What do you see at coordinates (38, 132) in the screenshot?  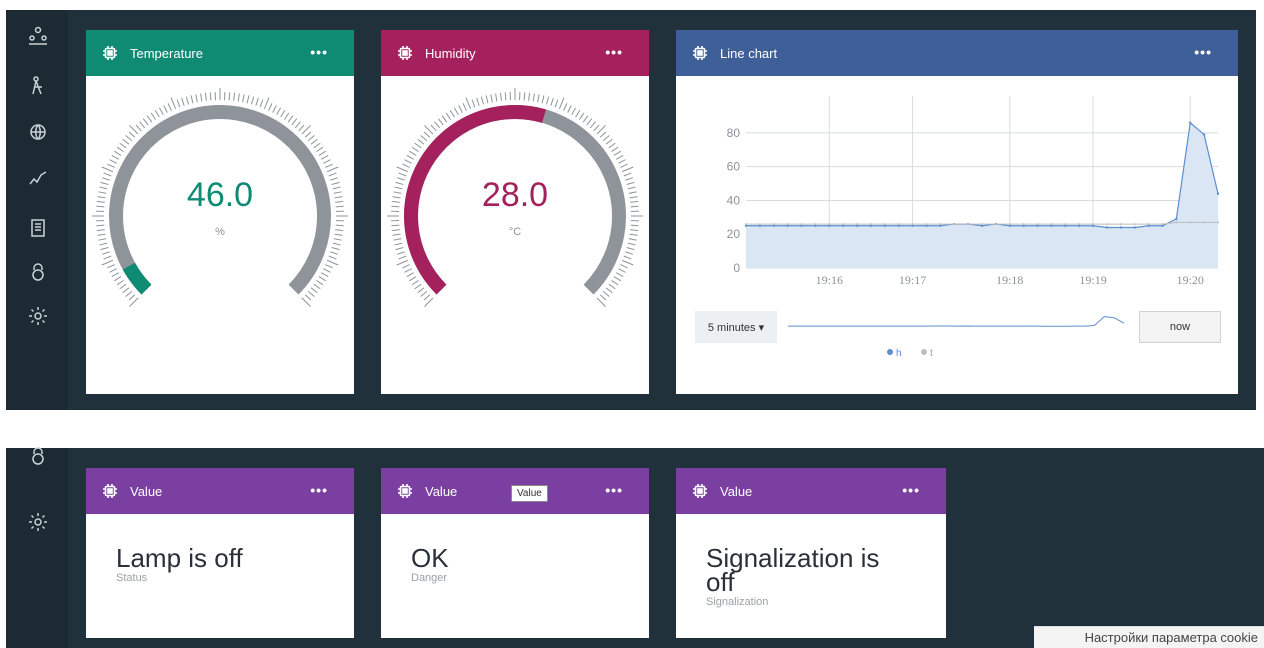 I see `globe-icon` at bounding box center [38, 132].